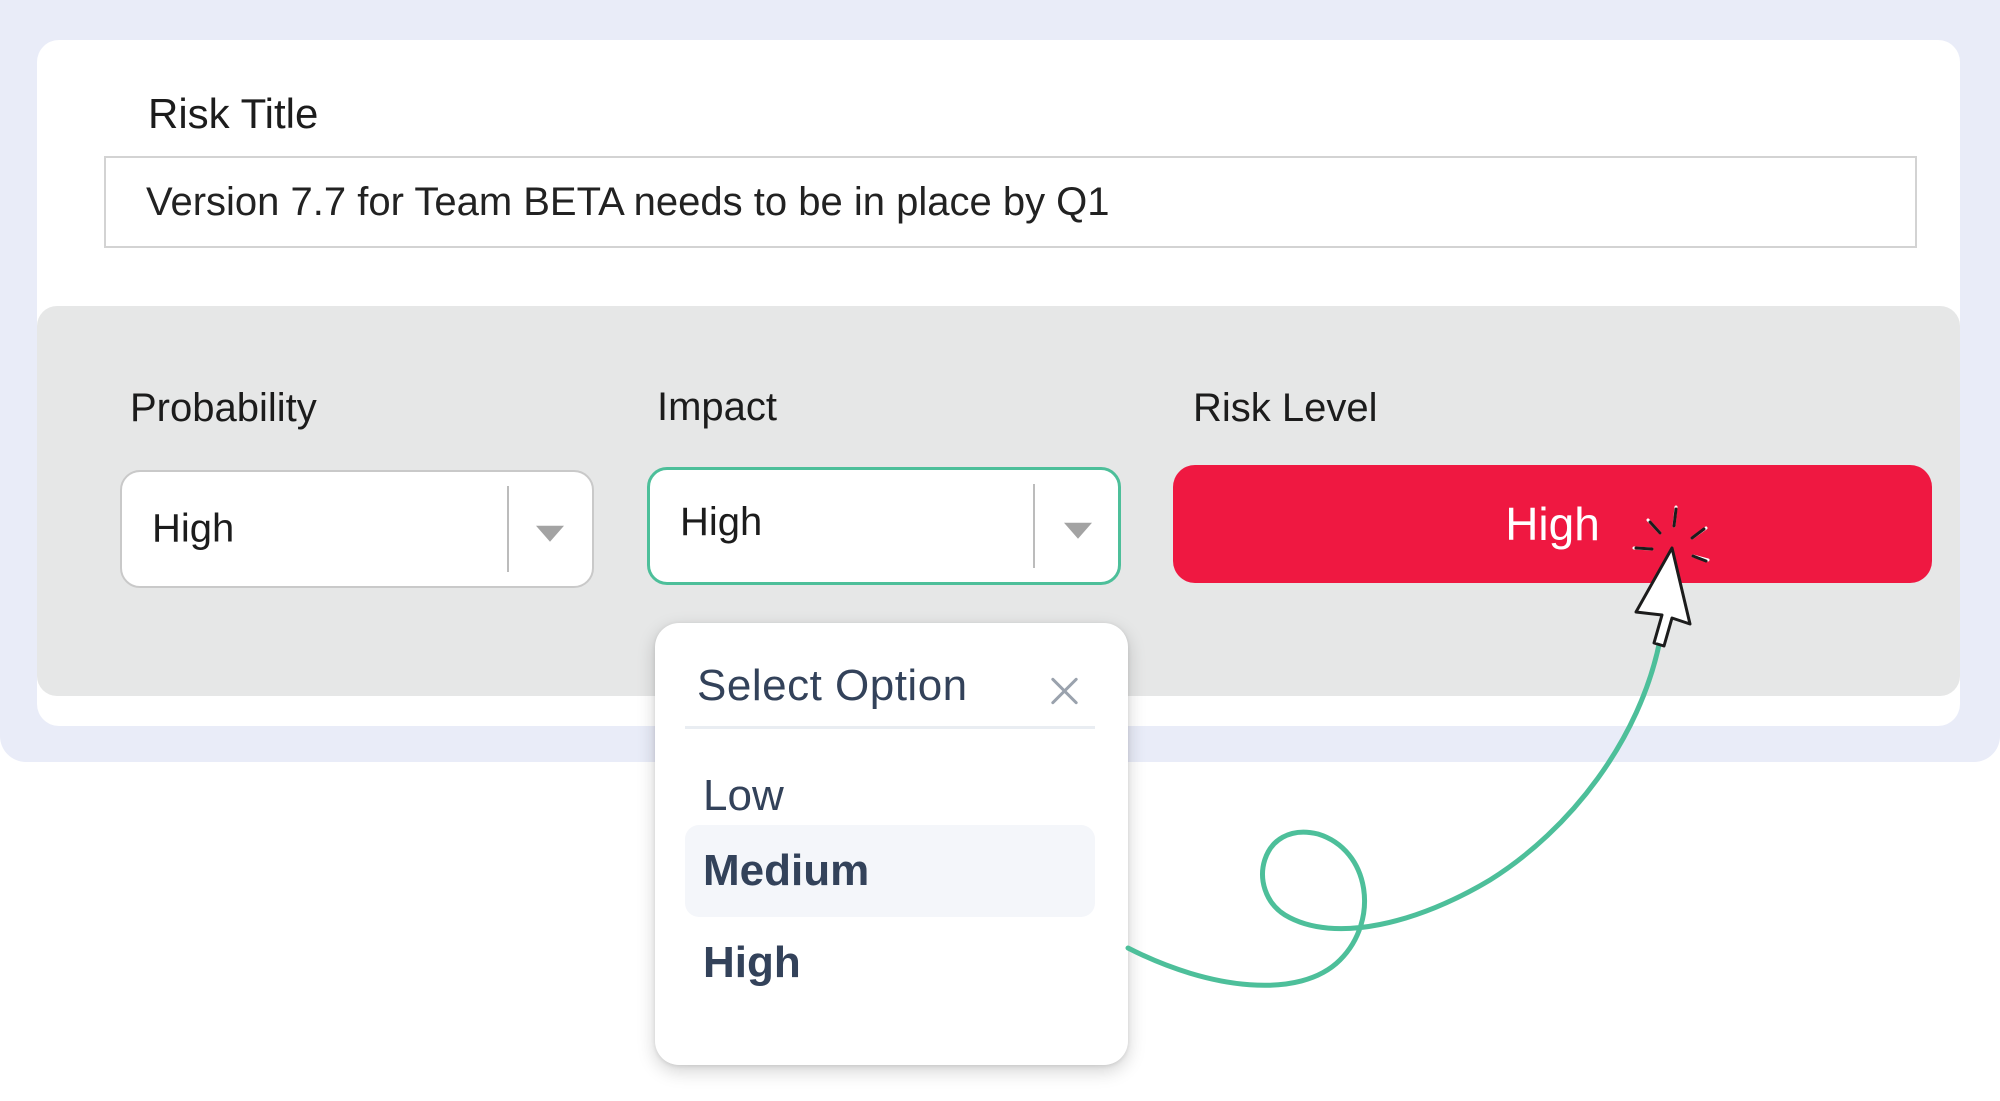  I want to click on risk-level-badge: High, so click(1552, 524).